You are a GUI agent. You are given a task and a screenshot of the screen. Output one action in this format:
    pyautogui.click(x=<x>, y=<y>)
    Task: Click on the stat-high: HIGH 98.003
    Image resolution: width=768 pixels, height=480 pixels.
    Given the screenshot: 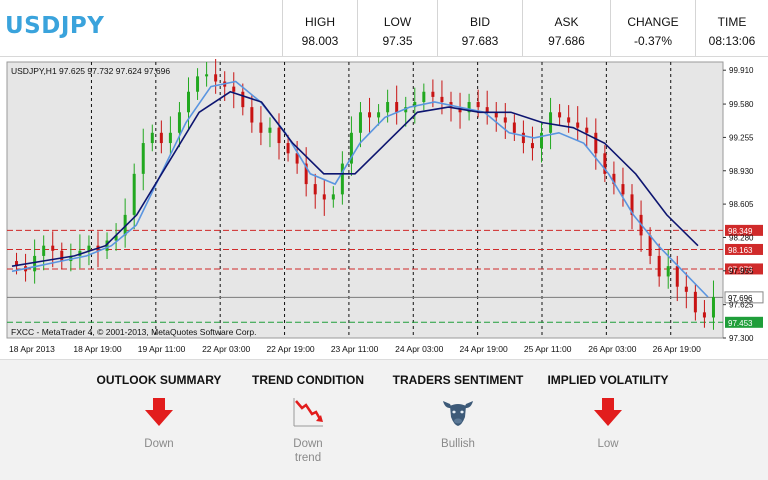 What is the action you would take?
    pyautogui.click(x=319, y=28)
    